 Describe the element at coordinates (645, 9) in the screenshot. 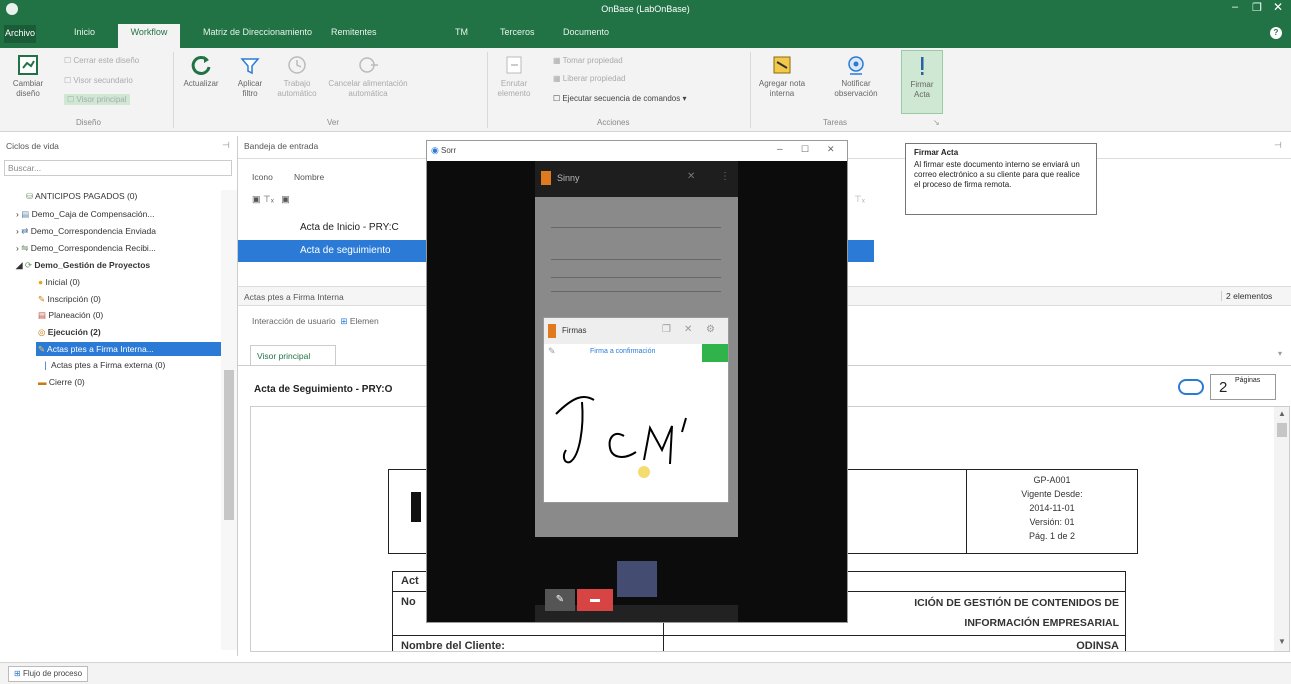

I see `window-title: OnBase (LabOnBase)` at that location.